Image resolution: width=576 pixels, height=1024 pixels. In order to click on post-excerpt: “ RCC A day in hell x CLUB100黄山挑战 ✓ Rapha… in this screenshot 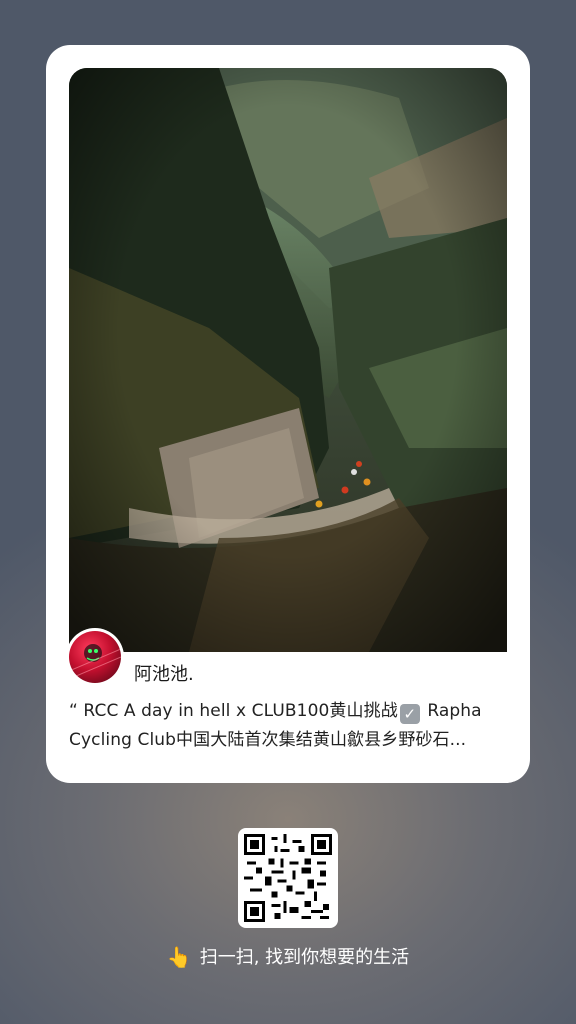, I will do `click(289, 726)`.